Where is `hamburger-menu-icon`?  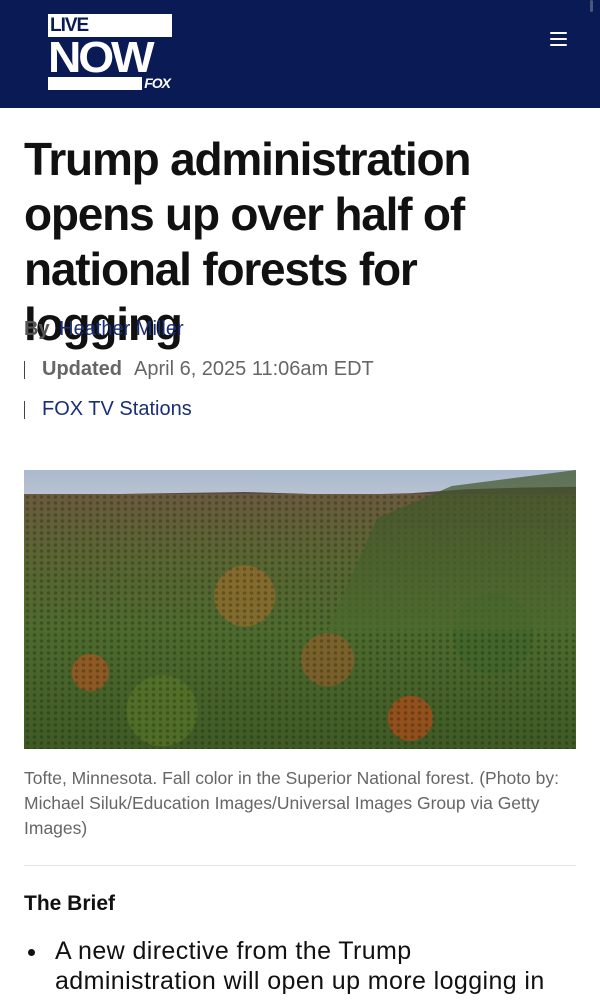
hamburger-menu-icon is located at coordinates (559, 39).